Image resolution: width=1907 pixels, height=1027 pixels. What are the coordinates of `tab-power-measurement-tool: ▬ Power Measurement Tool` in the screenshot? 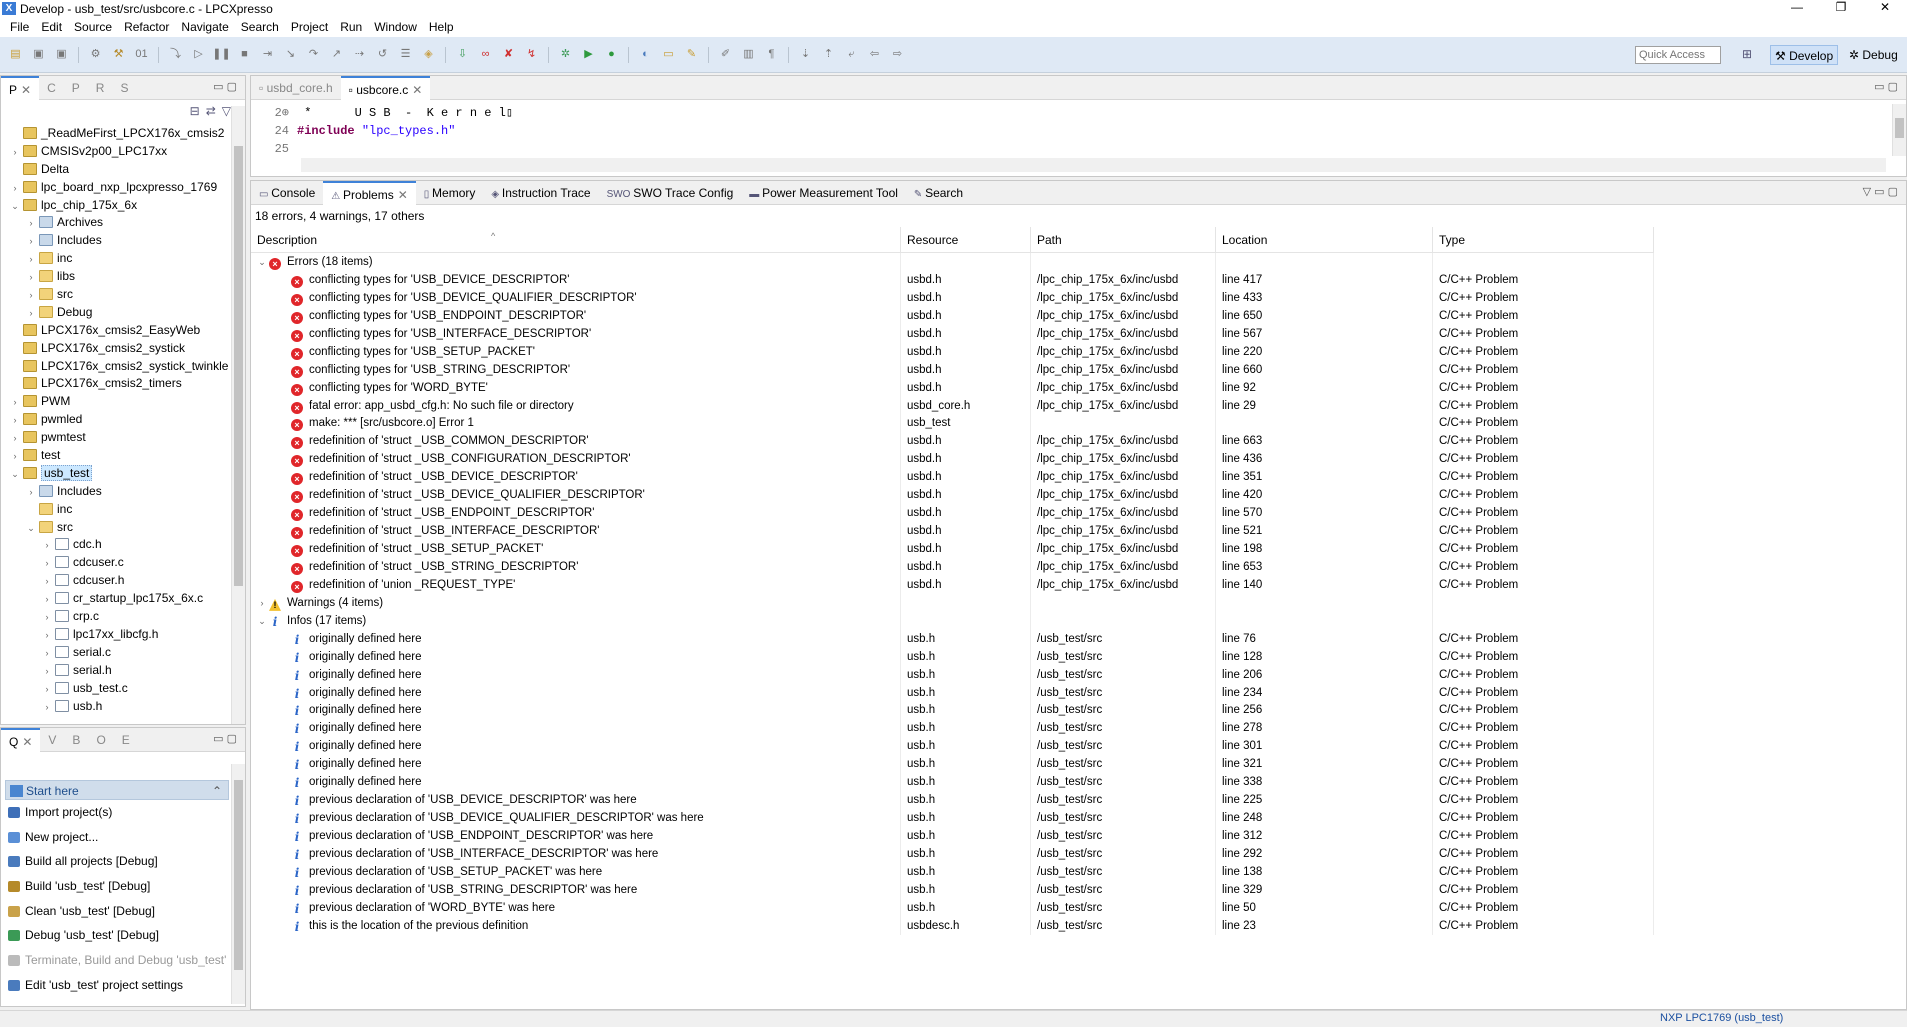 It's located at (823, 193).